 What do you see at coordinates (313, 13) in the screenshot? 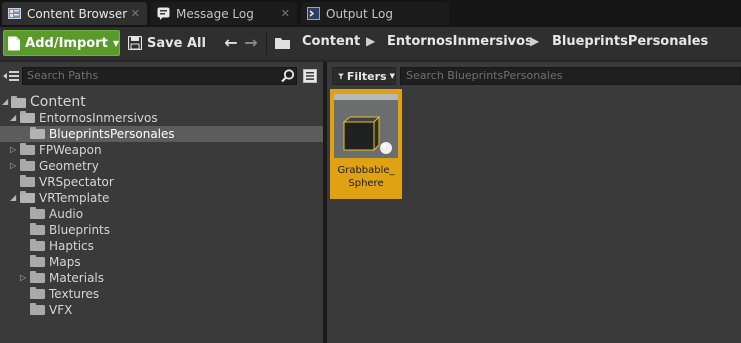
I see `output-log-icon` at bounding box center [313, 13].